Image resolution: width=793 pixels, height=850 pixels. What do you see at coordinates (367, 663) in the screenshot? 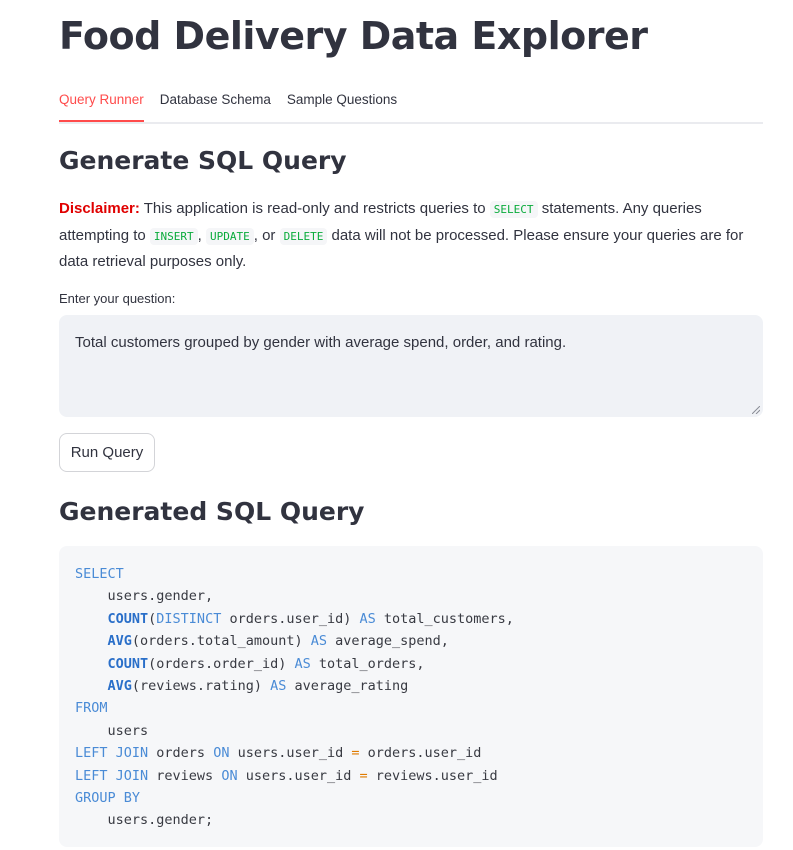
I see `sql-text: total_orders,` at bounding box center [367, 663].